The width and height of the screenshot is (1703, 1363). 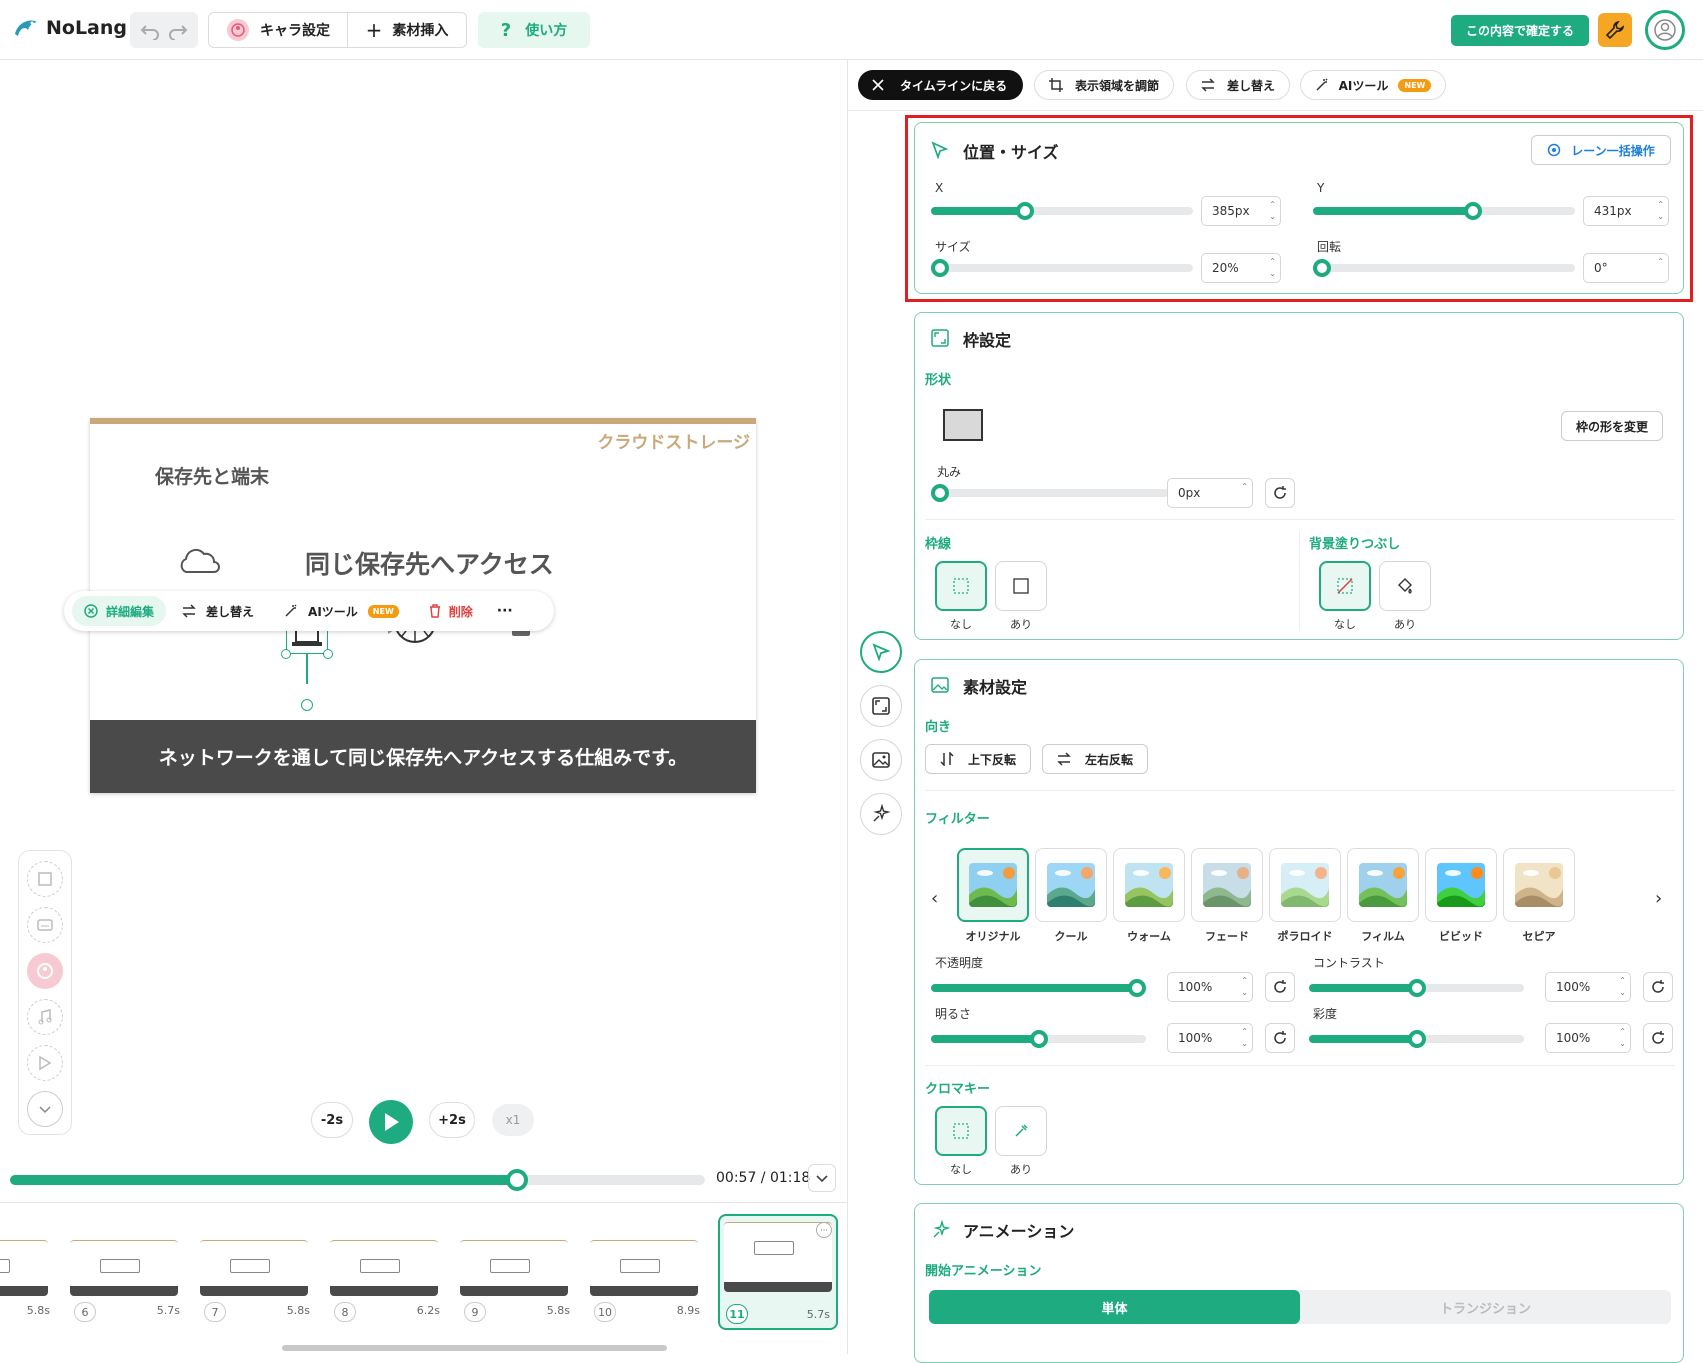 I want to click on x-input: 385px ⌃ ⌄, so click(x=1241, y=211).